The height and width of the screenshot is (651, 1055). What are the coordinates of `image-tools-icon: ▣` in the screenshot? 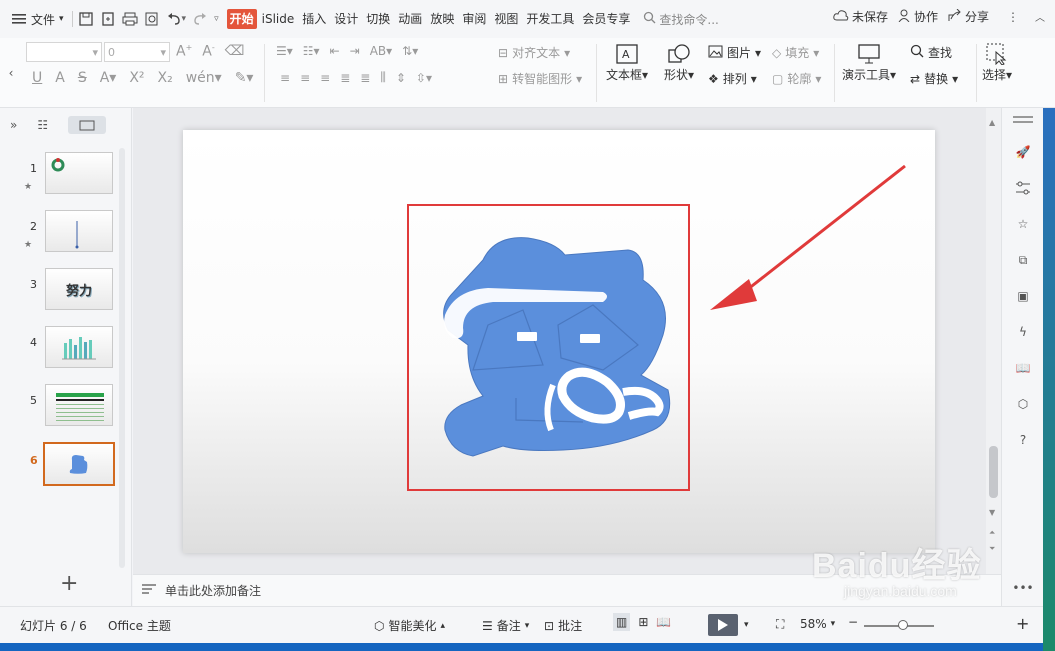 It's located at (1023, 296).